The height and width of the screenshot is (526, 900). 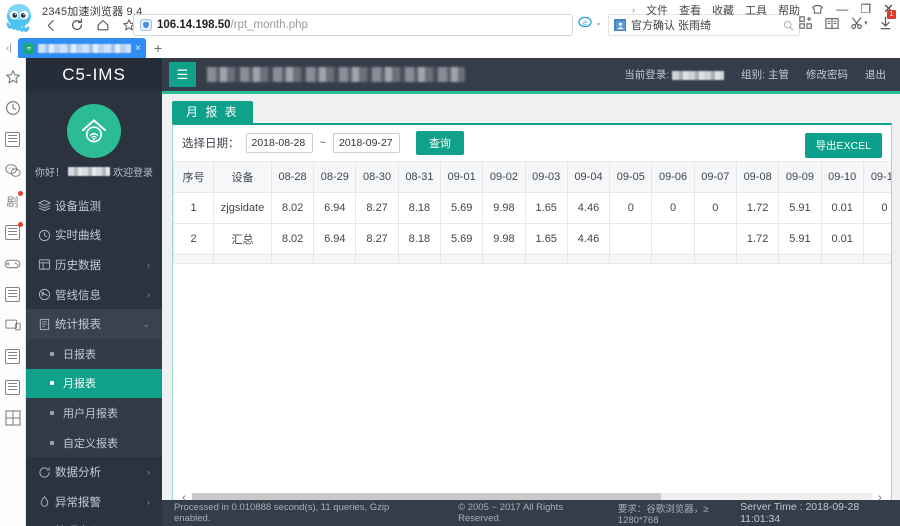 What do you see at coordinates (789, 10) in the screenshot?
I see `menu-help: 帮助` at bounding box center [789, 10].